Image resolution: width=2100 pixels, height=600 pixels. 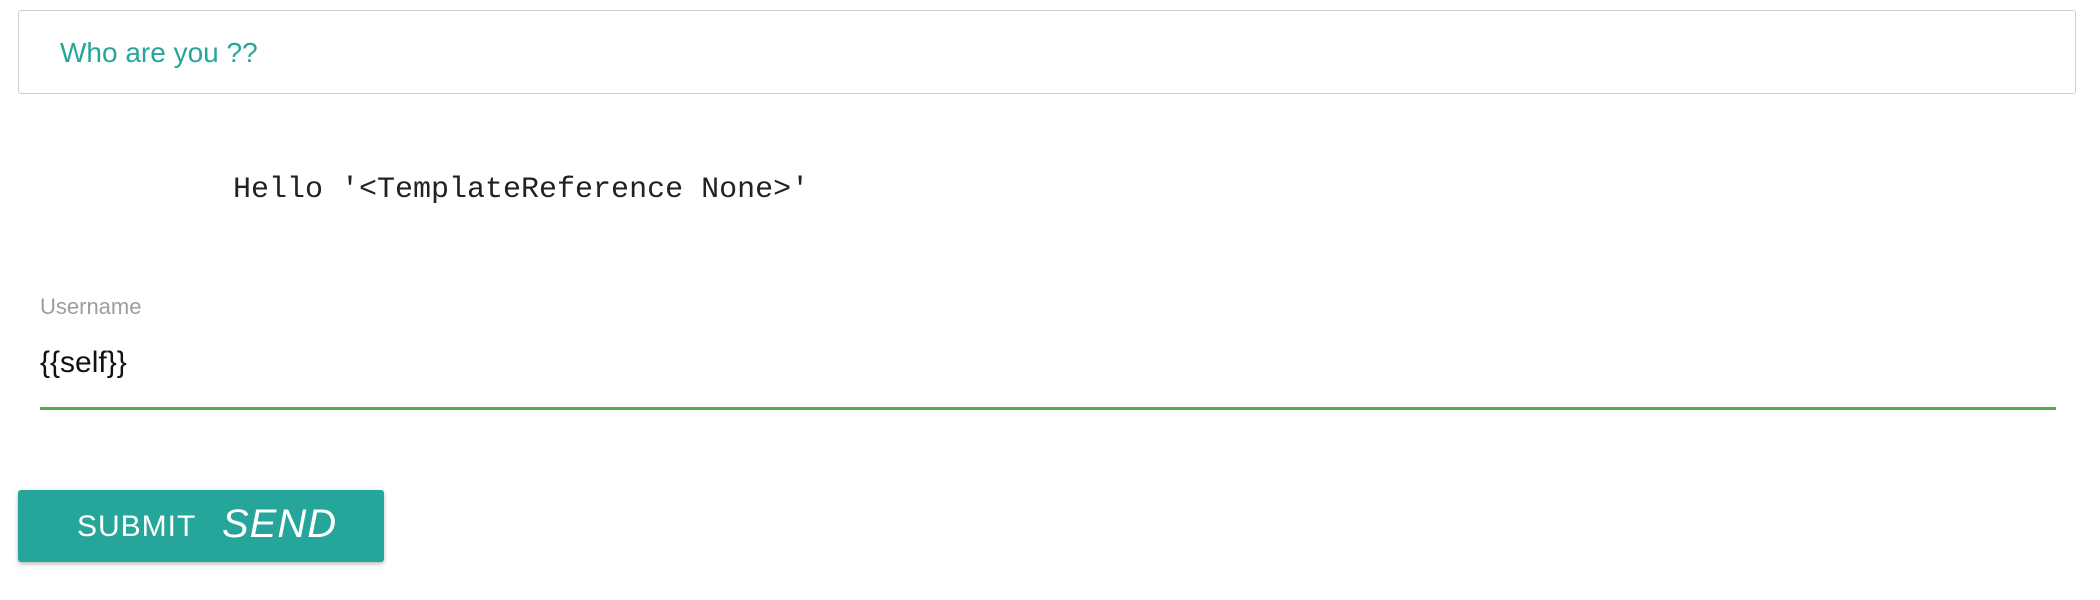 I want to click on username-underline, so click(x=1048, y=408).